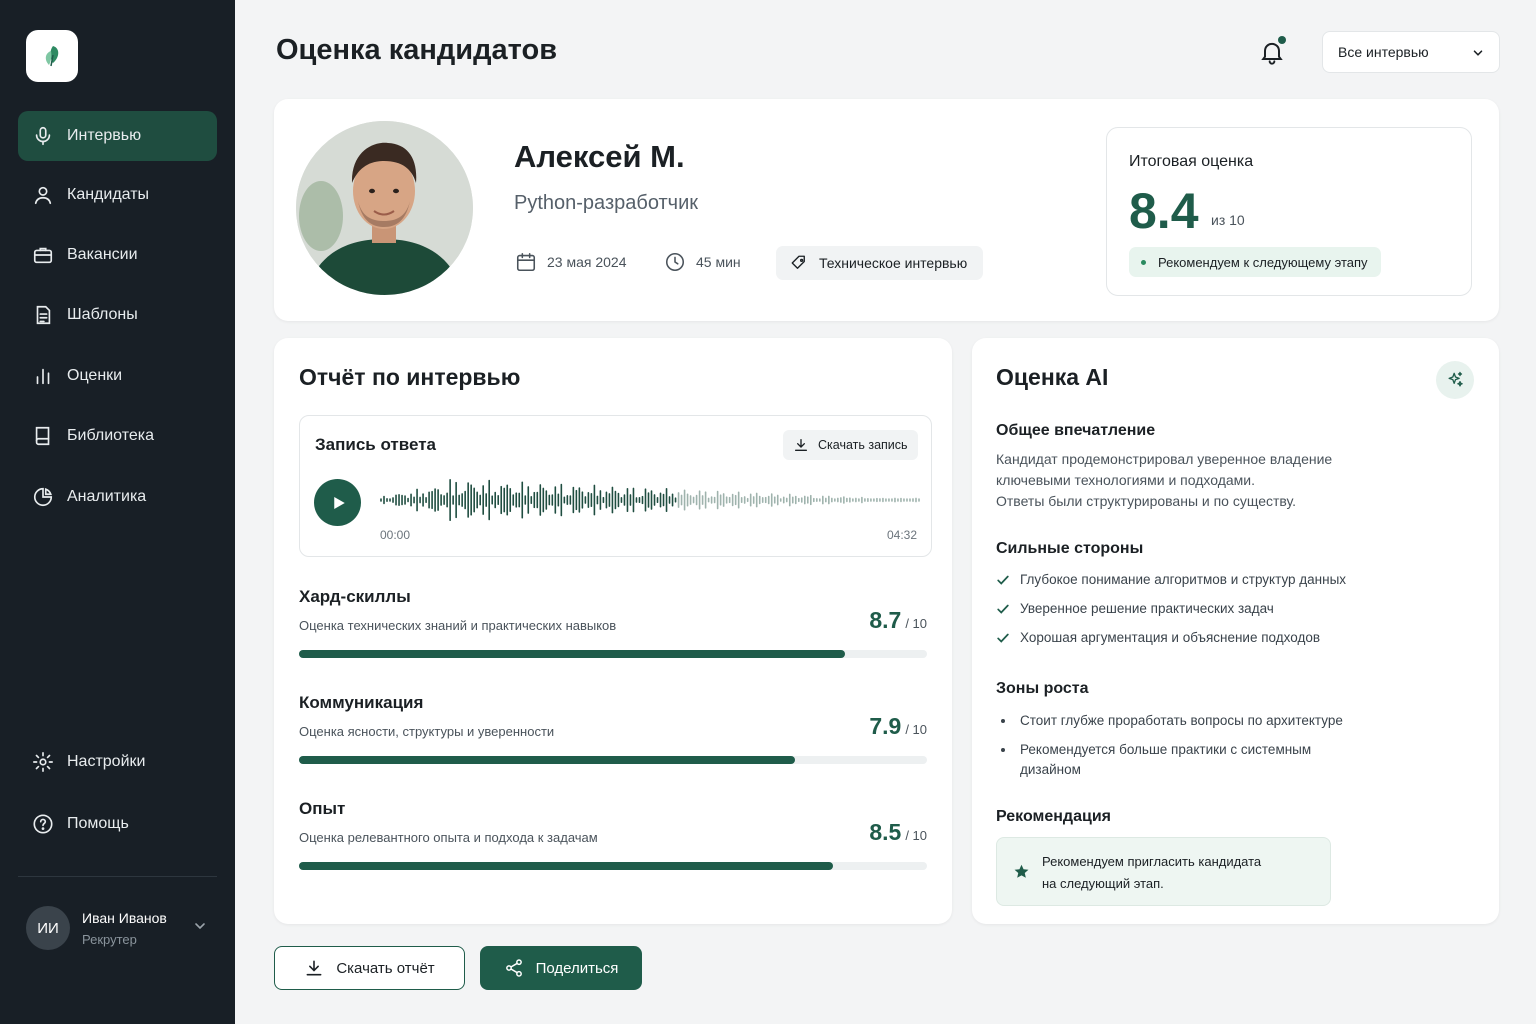 This screenshot has width=1536, height=1024. Describe the element at coordinates (355, 596) in the screenshot. I see `skill-name: Хард-скиллы` at that location.